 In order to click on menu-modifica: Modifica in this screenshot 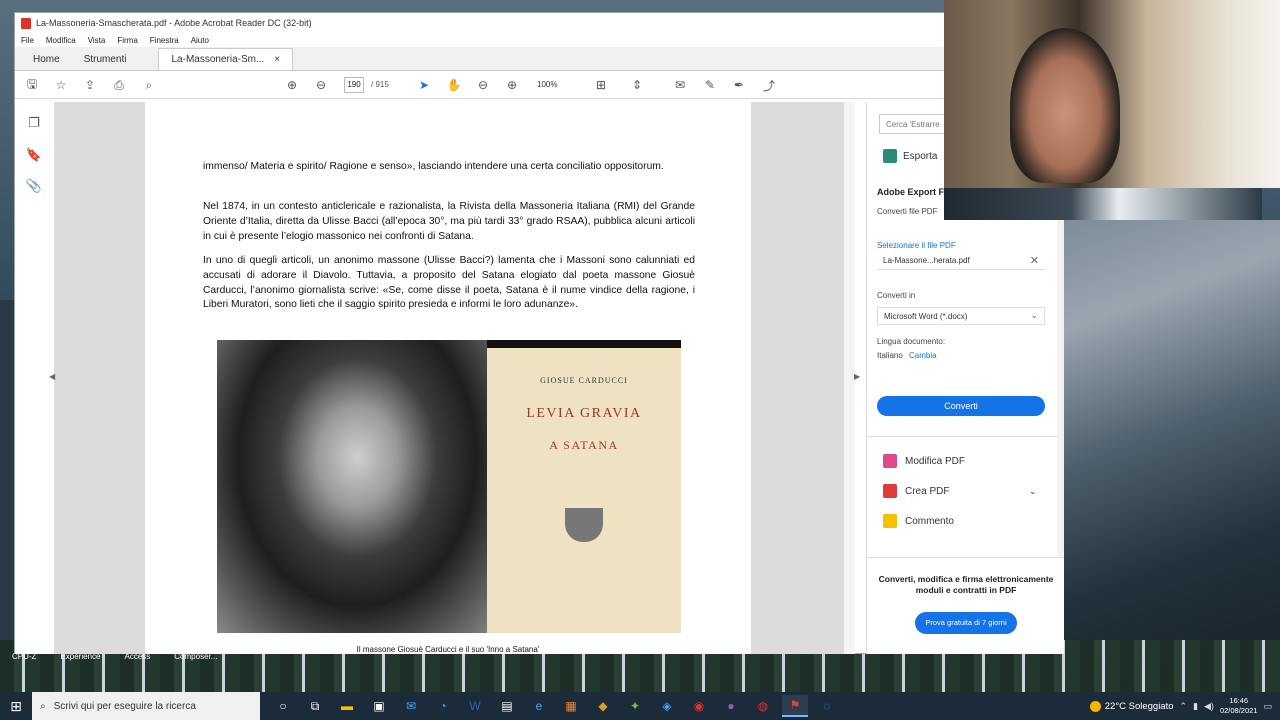, I will do `click(61, 40)`.